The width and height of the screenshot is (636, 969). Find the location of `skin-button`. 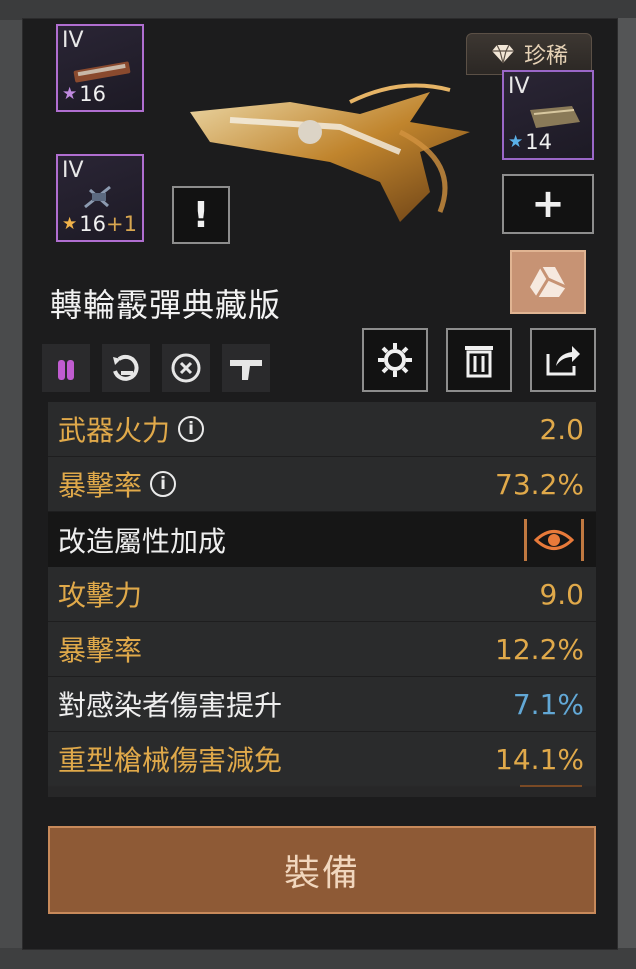

skin-button is located at coordinates (548, 282).